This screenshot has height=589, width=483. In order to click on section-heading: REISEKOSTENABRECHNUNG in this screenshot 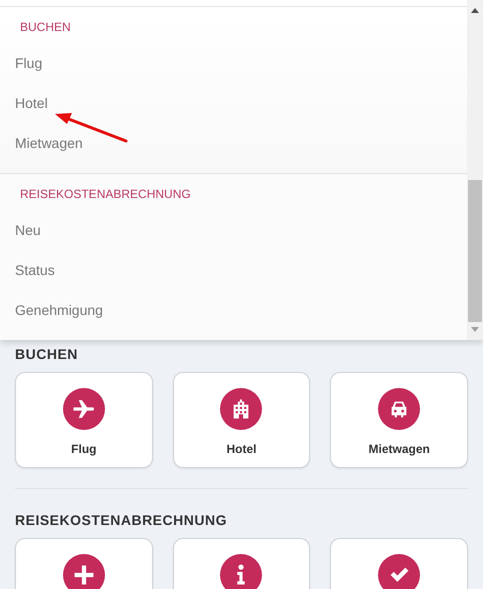, I will do `click(121, 520)`.